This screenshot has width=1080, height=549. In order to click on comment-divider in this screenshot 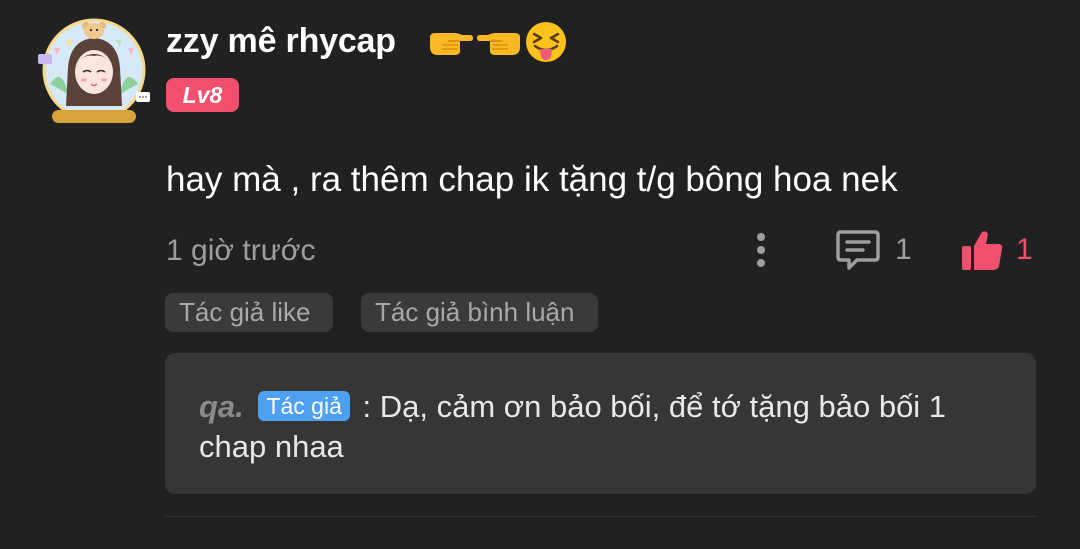, I will do `click(600, 516)`.